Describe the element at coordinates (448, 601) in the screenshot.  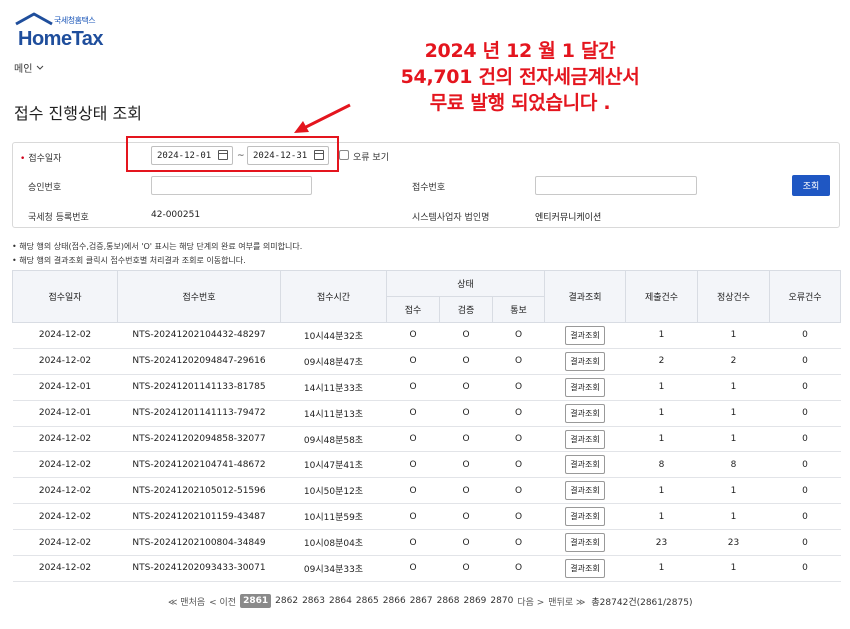
I see `pager-page-link: 2868` at that location.